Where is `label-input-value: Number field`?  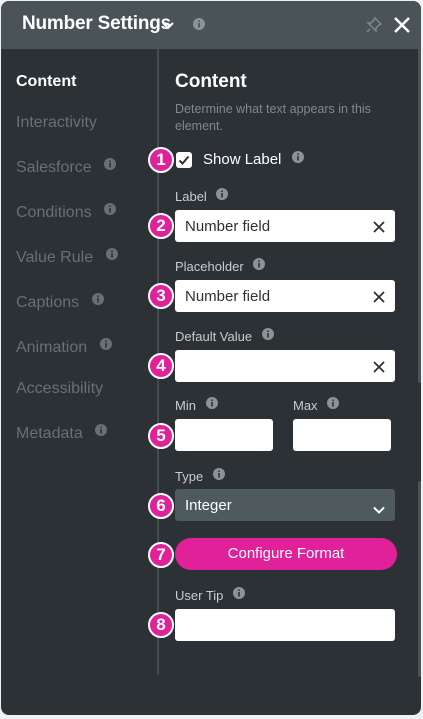
label-input-value: Number field is located at coordinates (228, 226).